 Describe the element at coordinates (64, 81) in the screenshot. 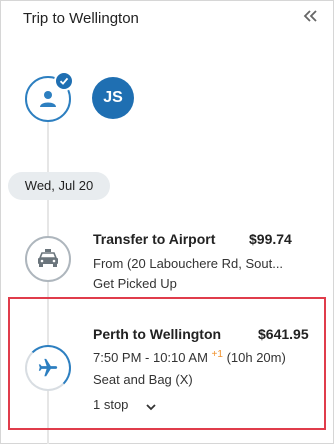

I see `checkmark-icon` at that location.